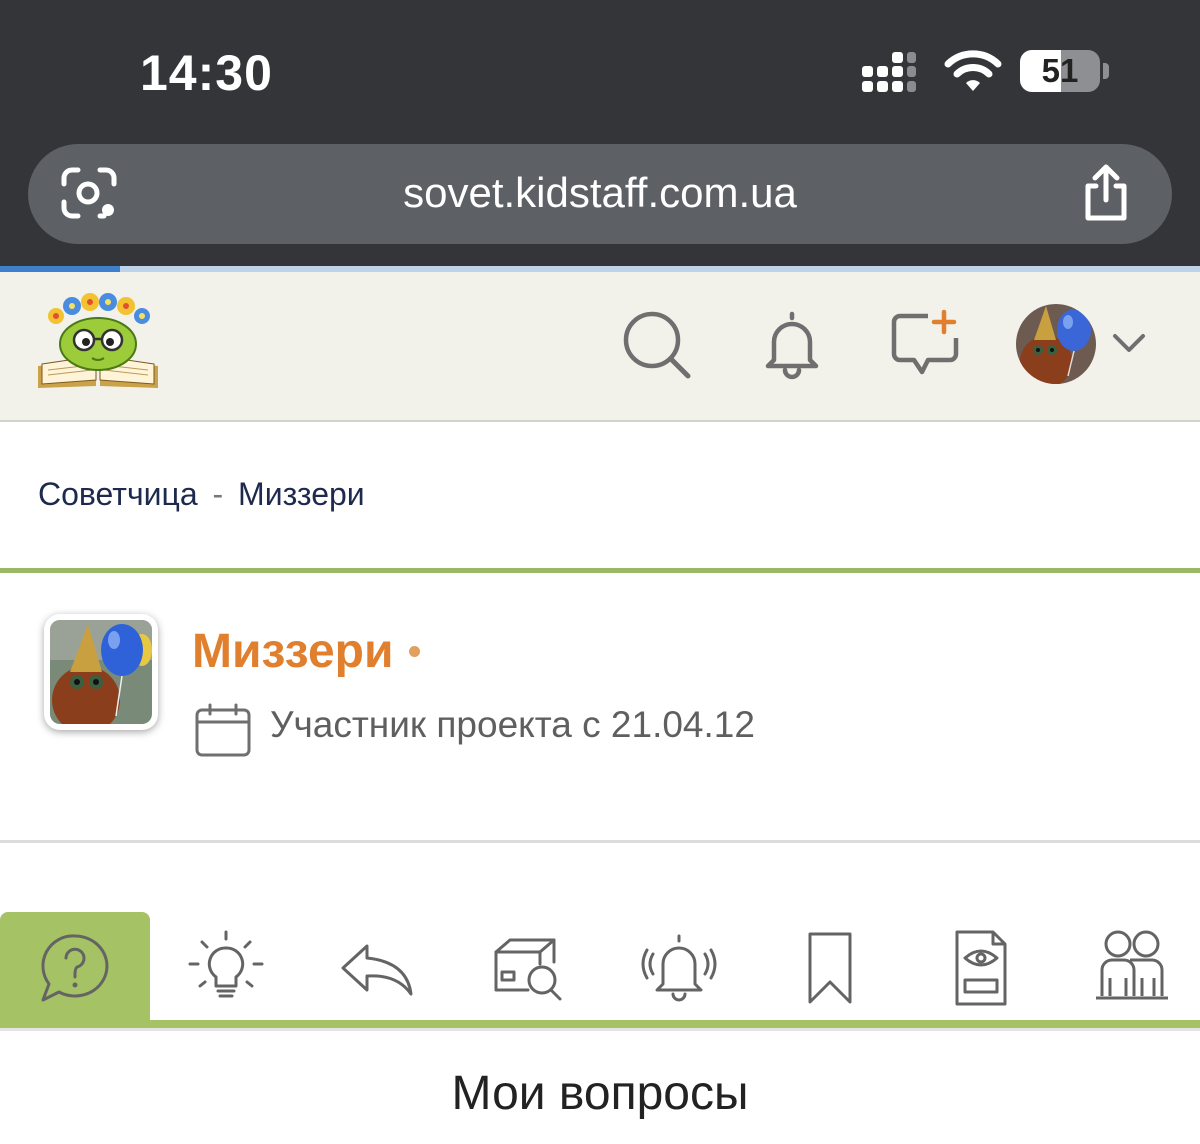 This screenshot has width=1200, height=1144. What do you see at coordinates (600, 570) in the screenshot?
I see `section-divider` at bounding box center [600, 570].